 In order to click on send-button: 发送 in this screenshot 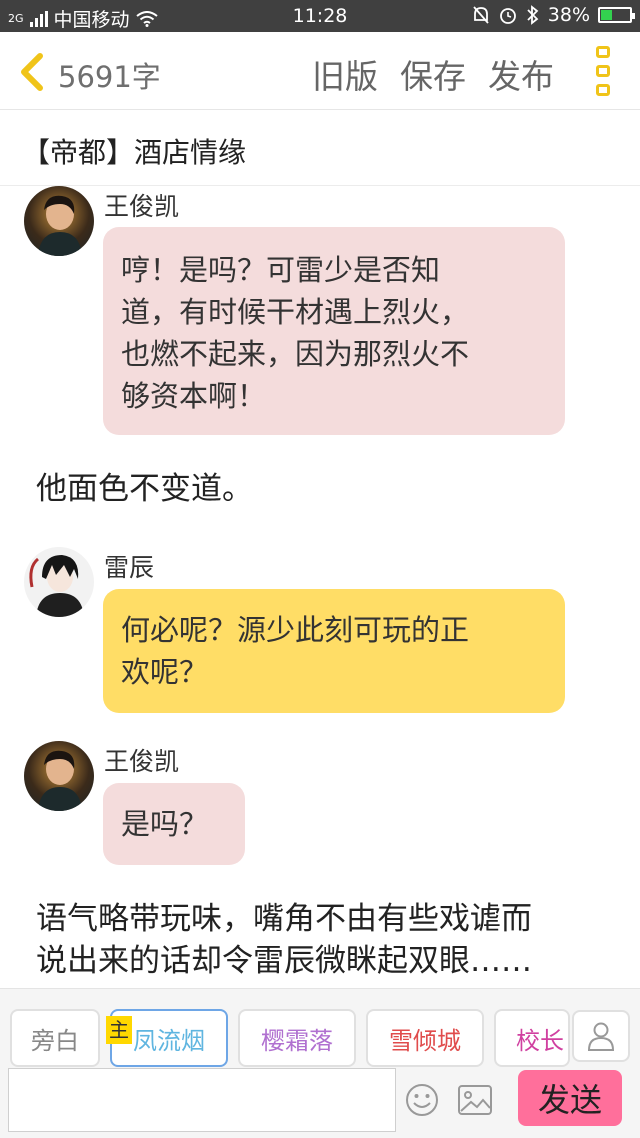, I will do `click(570, 1098)`.